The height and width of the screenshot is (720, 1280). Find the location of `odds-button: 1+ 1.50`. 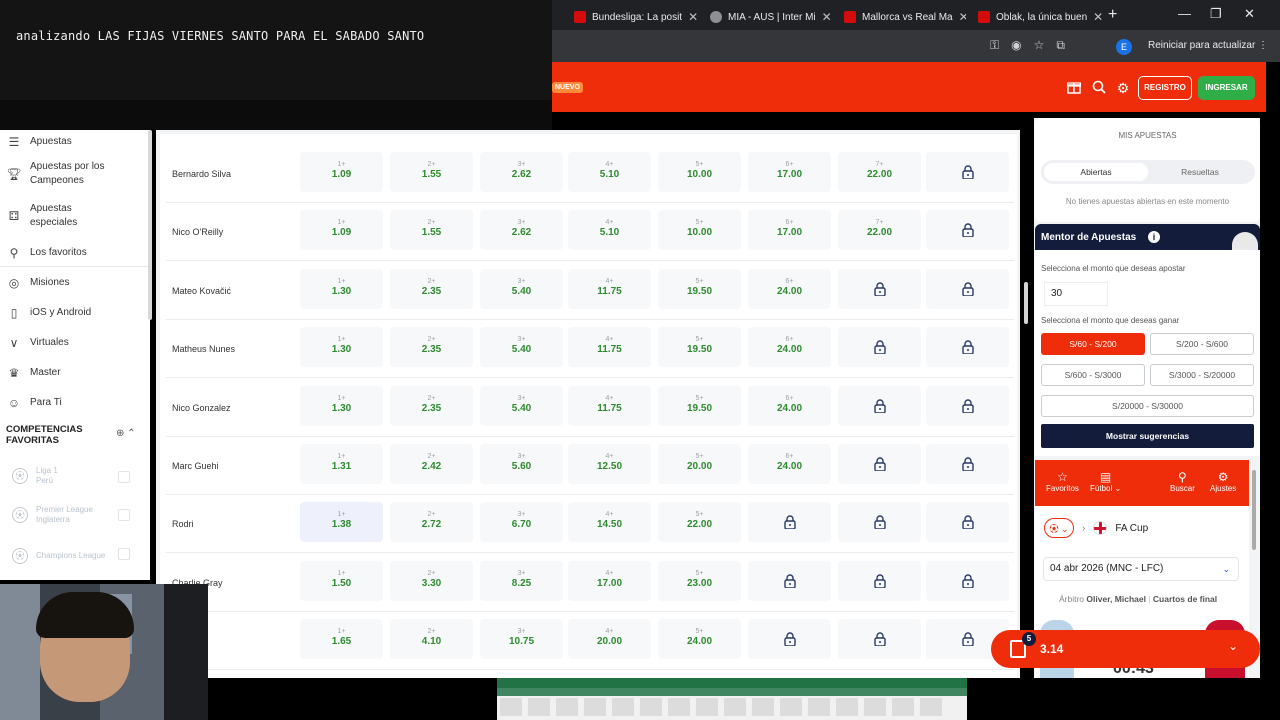

odds-button: 1+ 1.50 is located at coordinates (341, 580).